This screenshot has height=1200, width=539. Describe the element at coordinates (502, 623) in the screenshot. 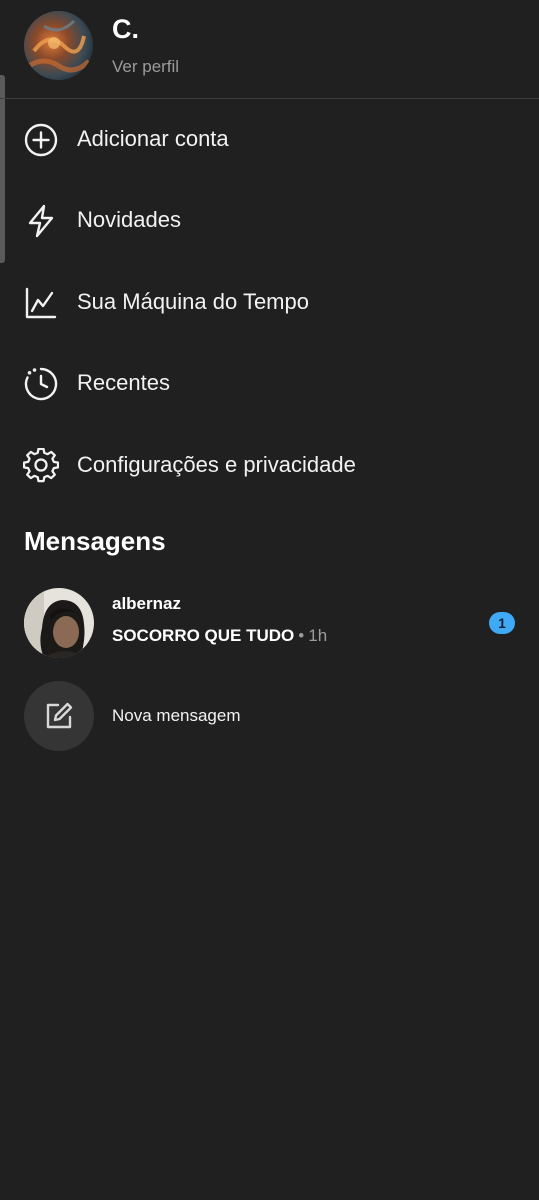

I see `unread-badge: 1` at that location.